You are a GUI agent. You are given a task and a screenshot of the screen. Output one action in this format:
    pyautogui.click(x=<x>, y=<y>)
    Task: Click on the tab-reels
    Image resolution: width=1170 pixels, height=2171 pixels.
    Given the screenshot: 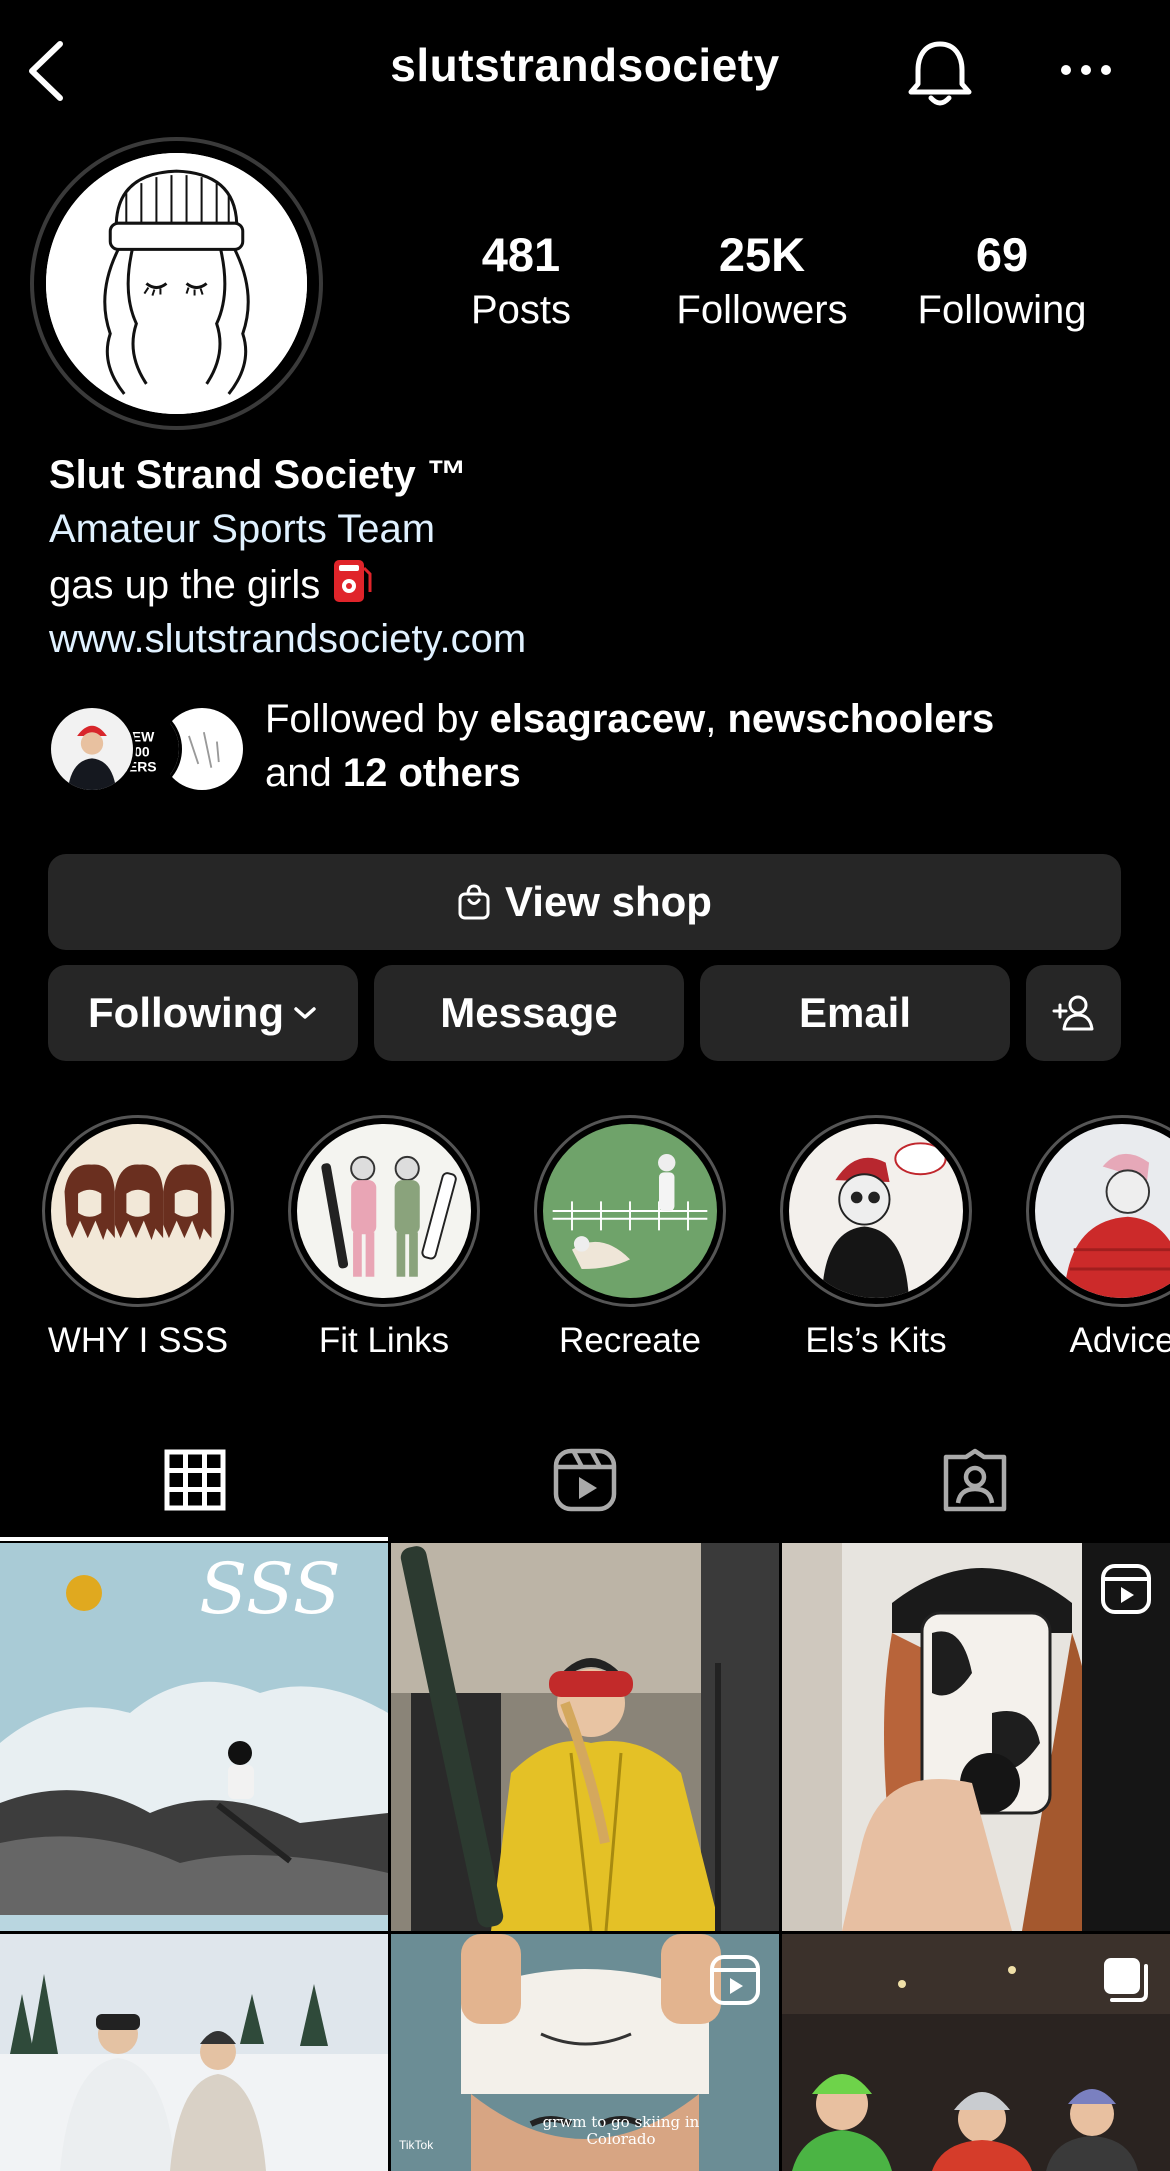 What is the action you would take?
    pyautogui.click(x=585, y=1480)
    